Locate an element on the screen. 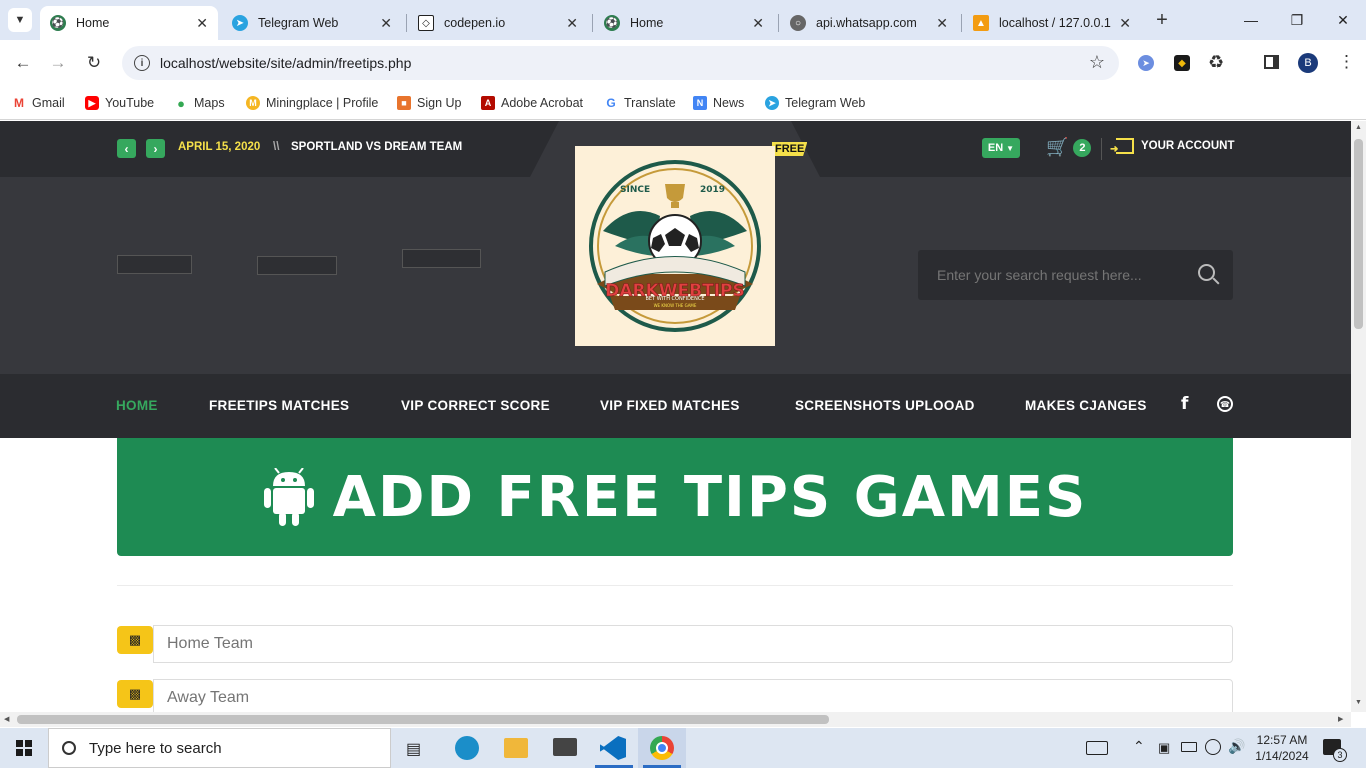 The width and height of the screenshot is (1366, 768). language-selector: EN ▼ is located at coordinates (1001, 148).